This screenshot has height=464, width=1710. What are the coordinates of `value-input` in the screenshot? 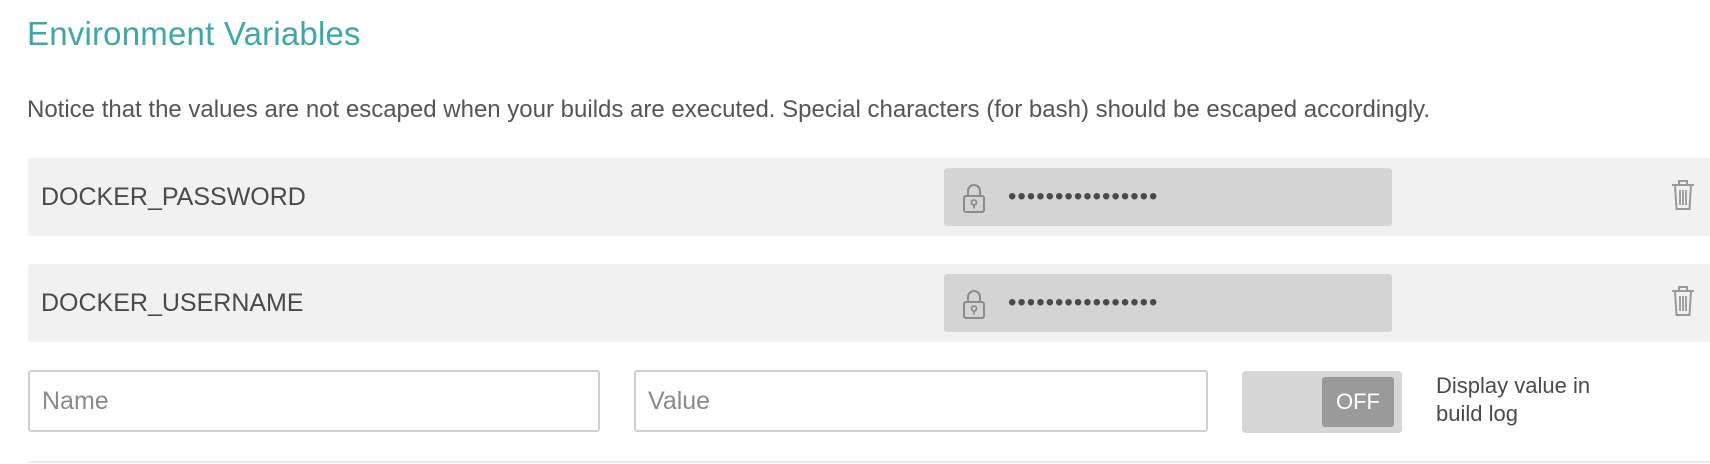 It's located at (921, 401).